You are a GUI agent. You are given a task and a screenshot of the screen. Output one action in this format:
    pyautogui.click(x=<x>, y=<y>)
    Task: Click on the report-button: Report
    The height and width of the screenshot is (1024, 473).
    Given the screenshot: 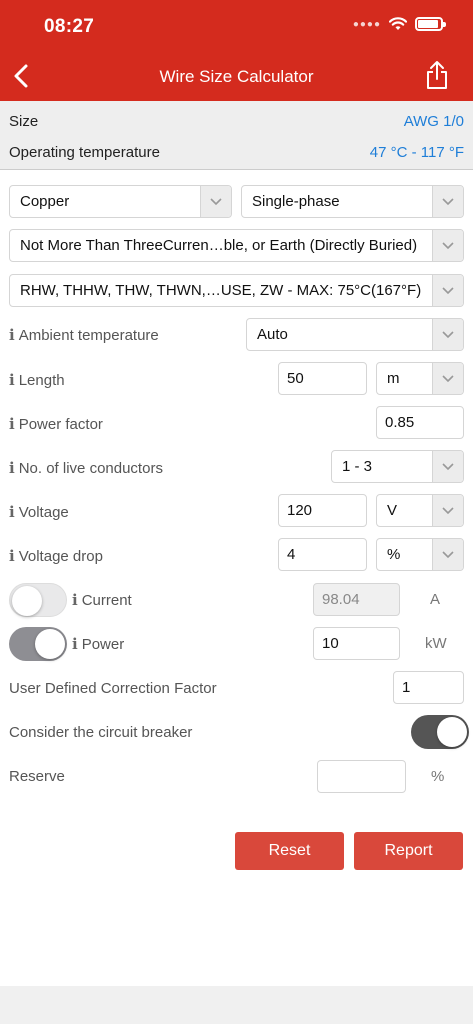 What is the action you would take?
    pyautogui.click(x=408, y=851)
    